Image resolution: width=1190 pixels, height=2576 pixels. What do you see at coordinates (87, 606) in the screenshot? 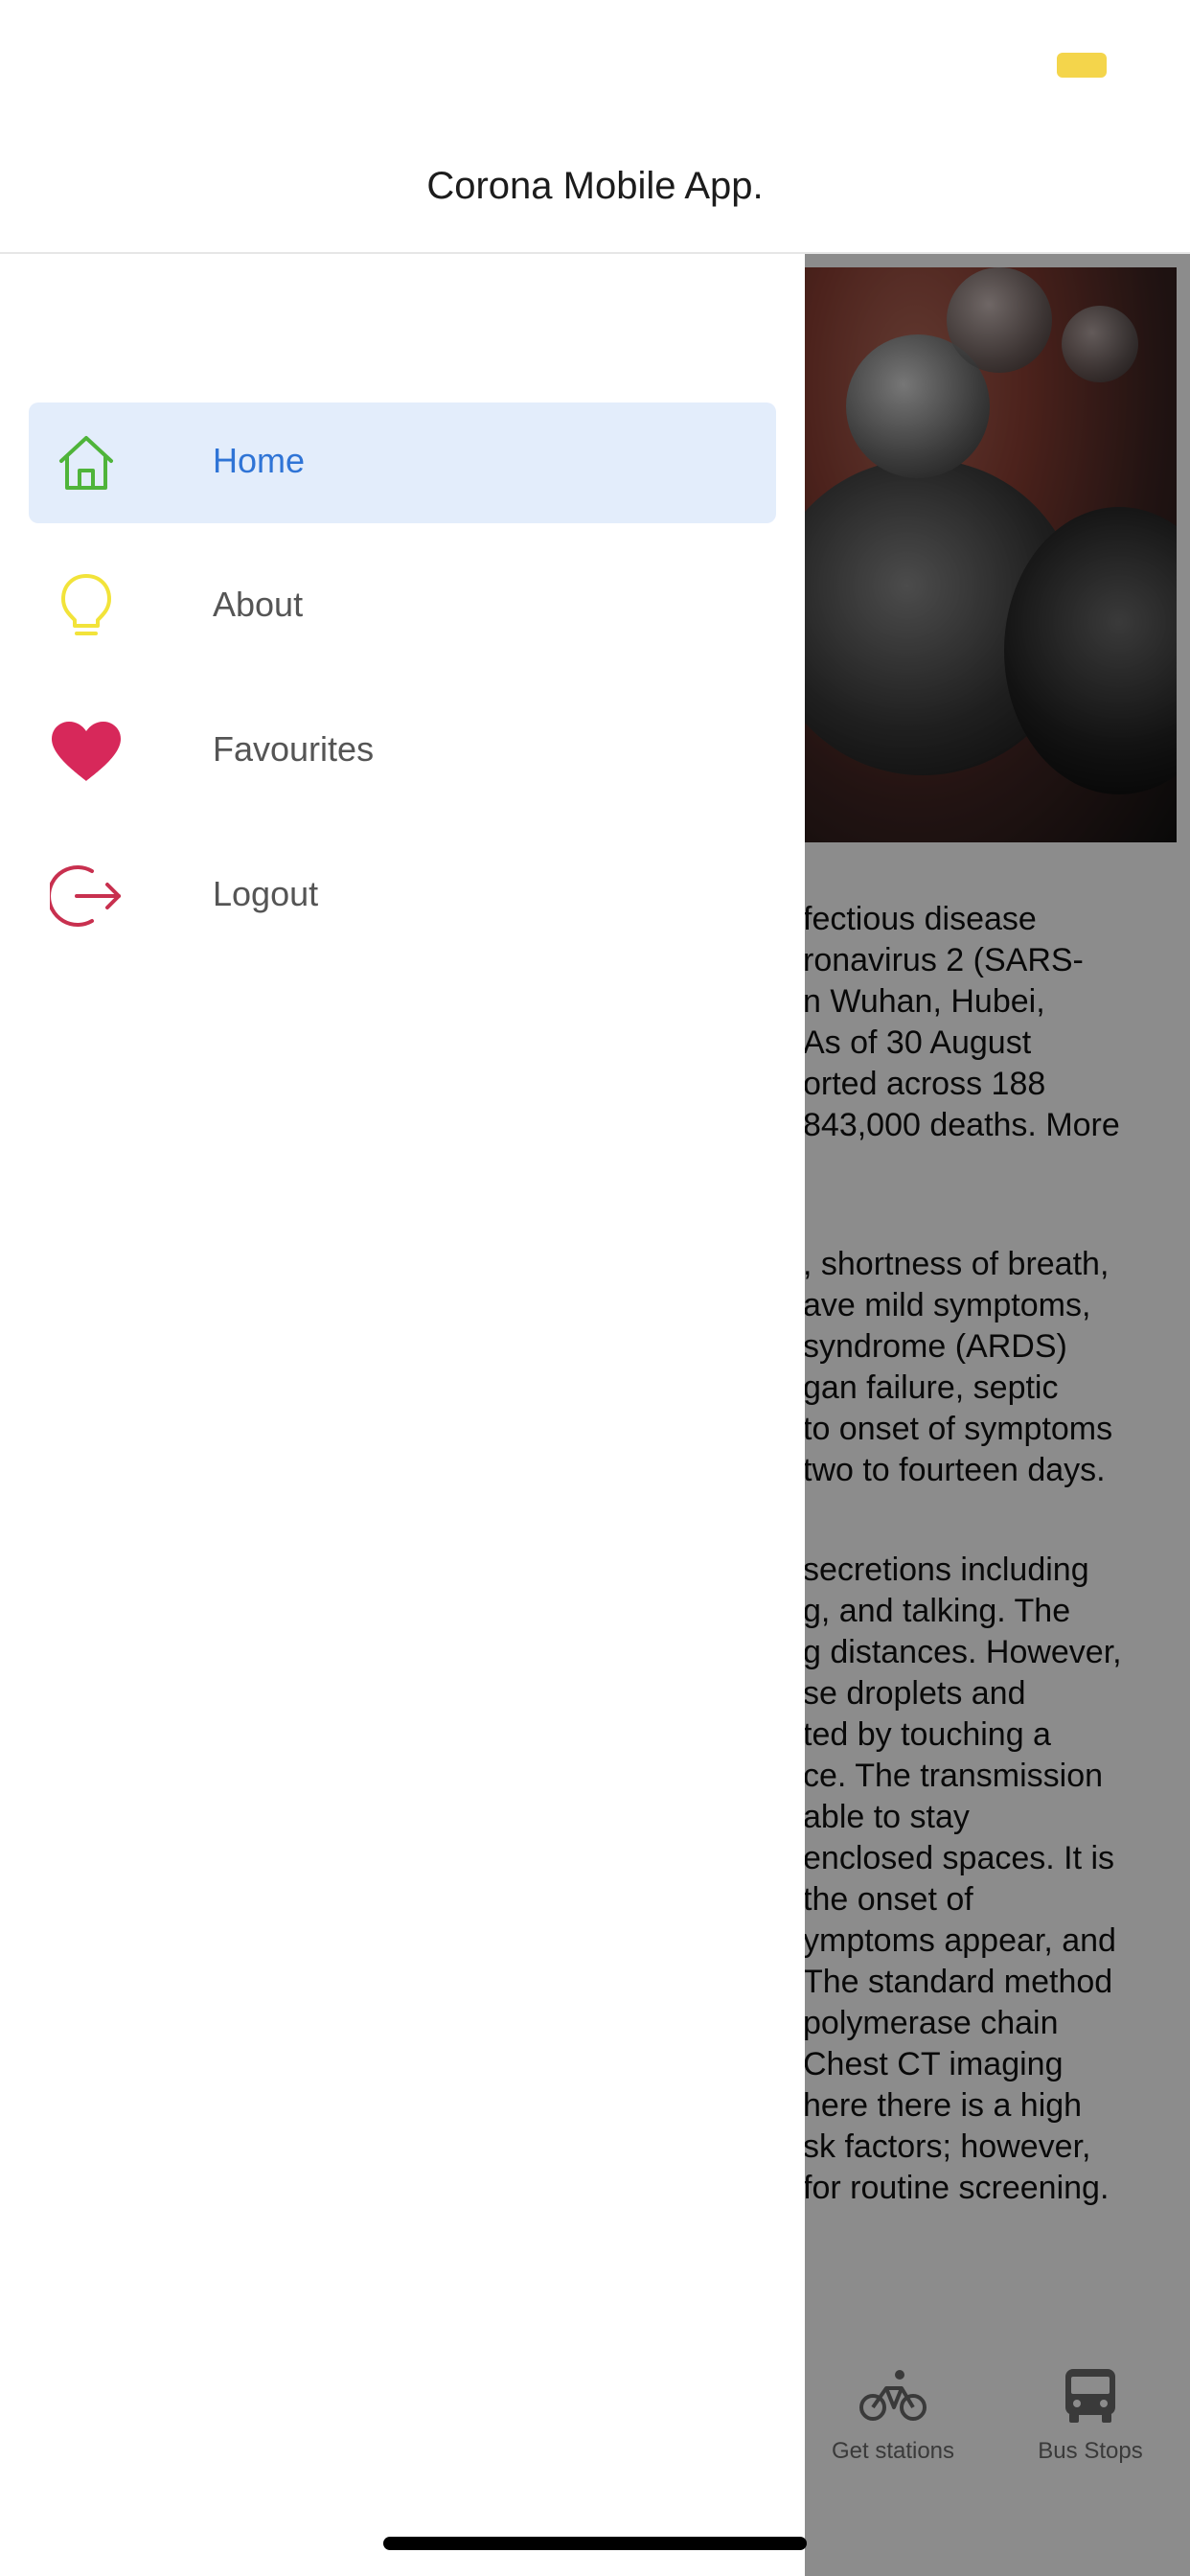
I see `lightbulb-icon` at bounding box center [87, 606].